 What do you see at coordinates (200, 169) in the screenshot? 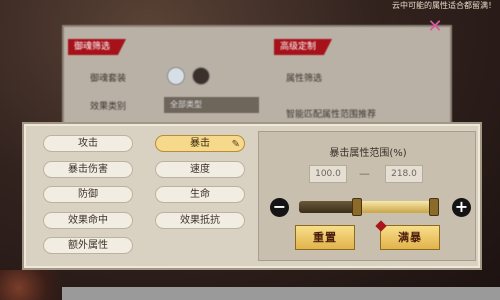
I see `attr-speed-button: 速度` at bounding box center [200, 169].